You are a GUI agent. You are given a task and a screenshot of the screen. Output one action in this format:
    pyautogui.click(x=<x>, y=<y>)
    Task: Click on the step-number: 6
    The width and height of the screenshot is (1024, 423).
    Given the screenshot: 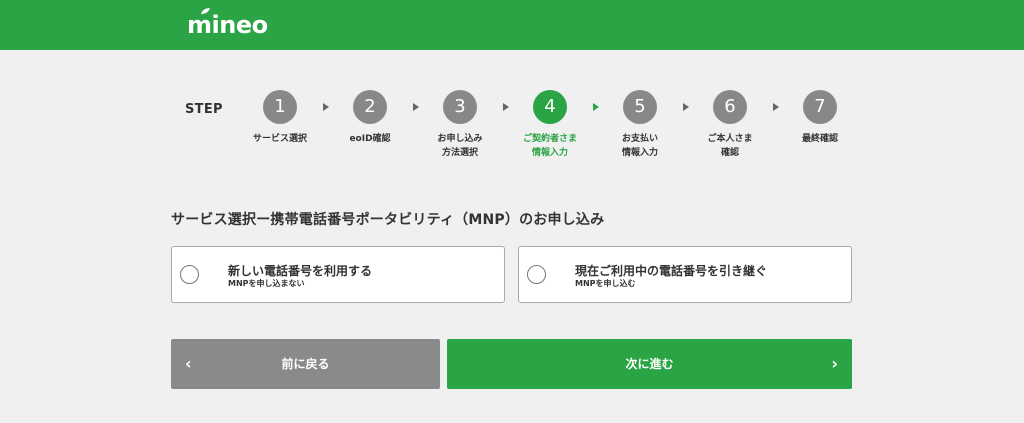 What is the action you would take?
    pyautogui.click(x=730, y=107)
    